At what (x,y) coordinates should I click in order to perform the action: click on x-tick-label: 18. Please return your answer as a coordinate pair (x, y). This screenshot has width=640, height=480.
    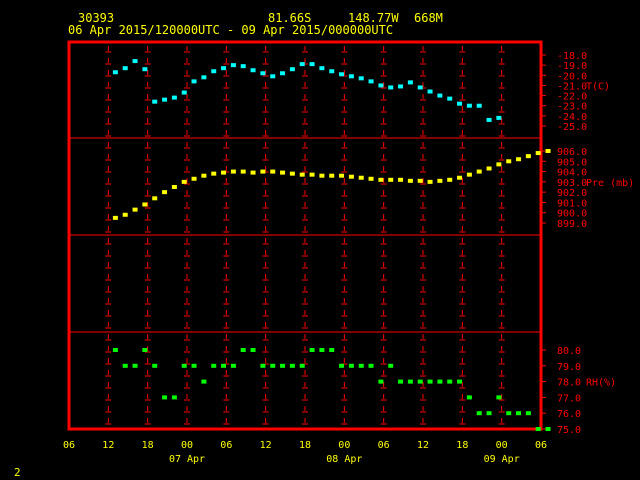
    Looking at the image, I should click on (462, 445).